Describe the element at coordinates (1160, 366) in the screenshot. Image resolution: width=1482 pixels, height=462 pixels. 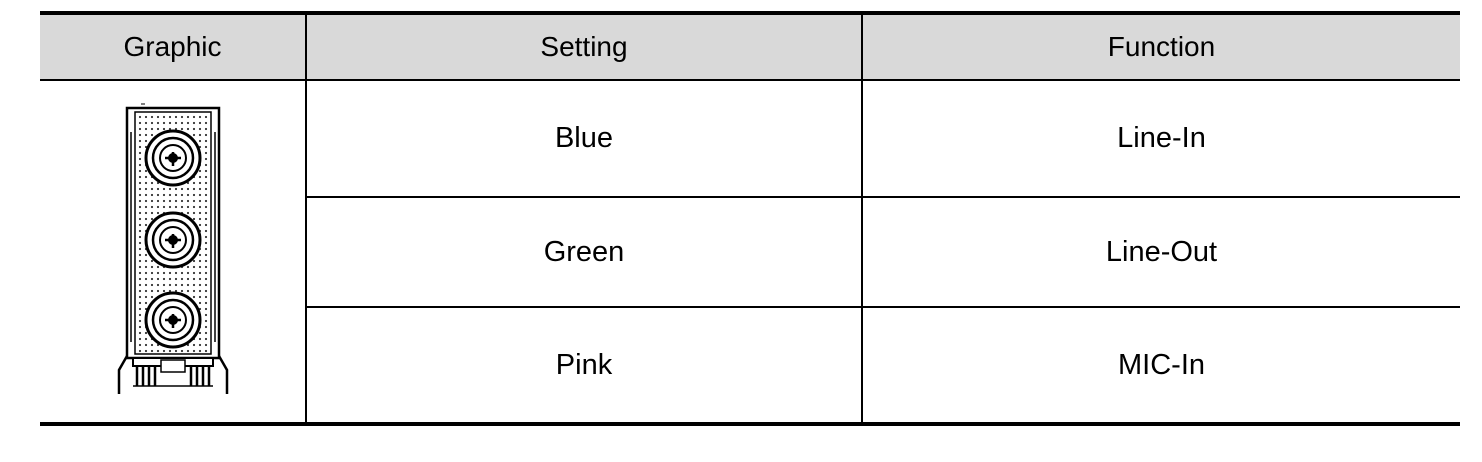
I see `function-cell: MIC-In` at that location.